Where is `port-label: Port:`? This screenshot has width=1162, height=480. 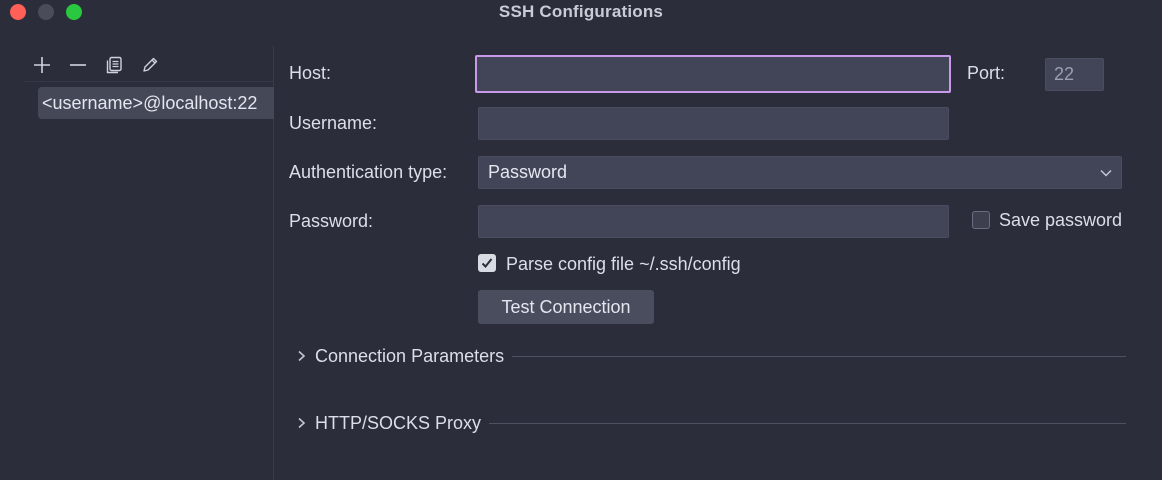 port-label: Port: is located at coordinates (986, 73).